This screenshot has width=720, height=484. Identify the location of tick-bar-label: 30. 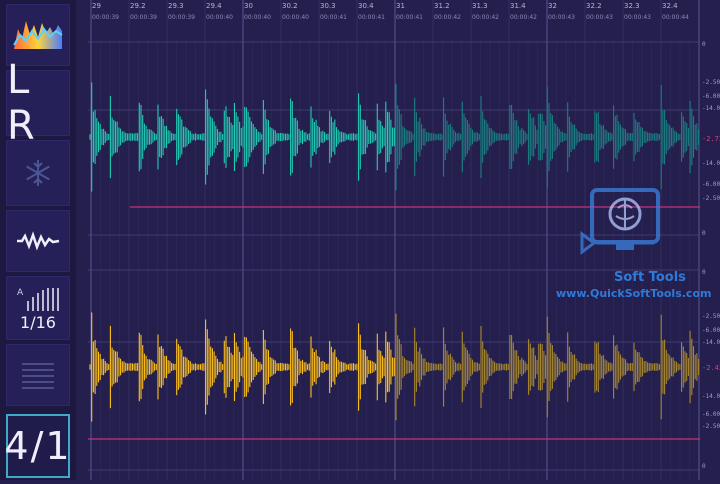
(248, 6).